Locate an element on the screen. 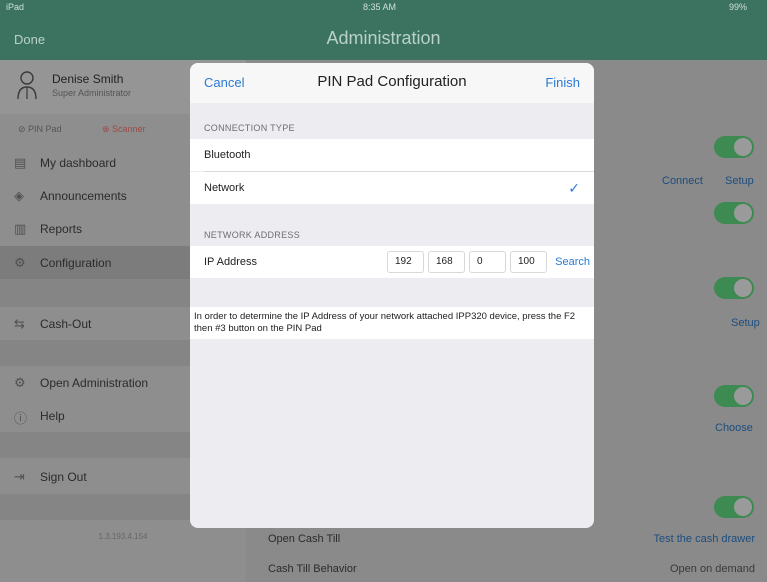  test-cash-drawer-link: Test the cash drawer is located at coordinates (705, 539).